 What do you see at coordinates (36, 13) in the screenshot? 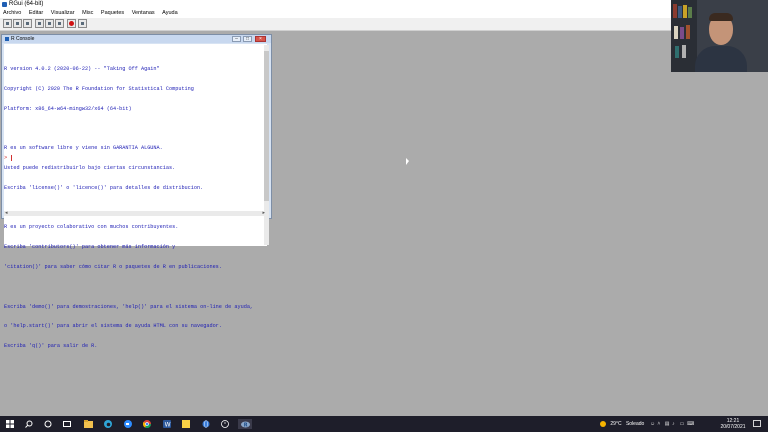
I see `menu-editar: Editar` at bounding box center [36, 13].